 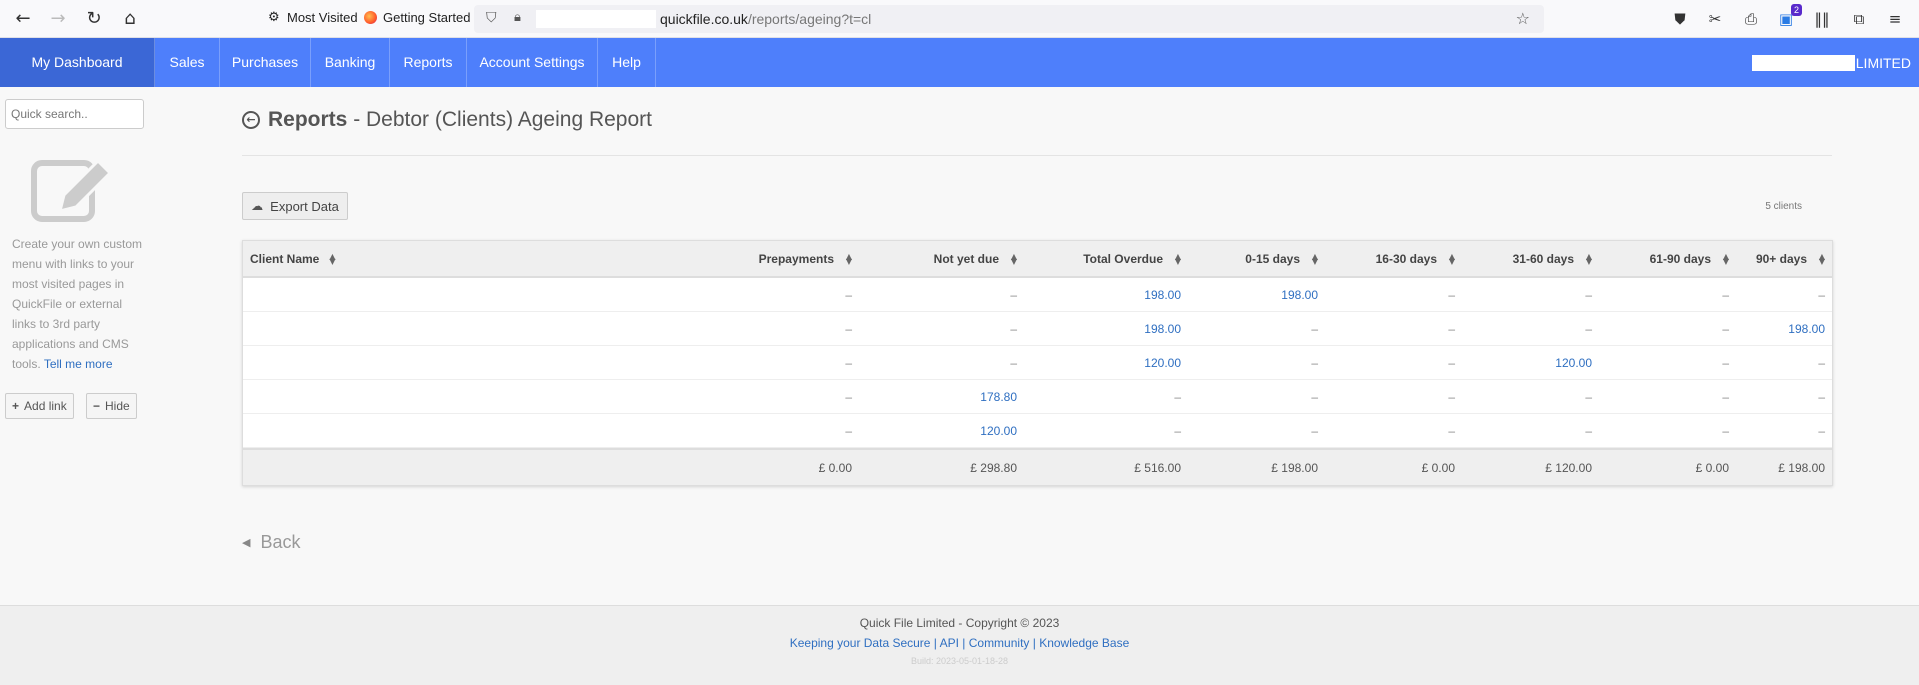 I want to click on edit-note-icon, so click(x=72, y=190).